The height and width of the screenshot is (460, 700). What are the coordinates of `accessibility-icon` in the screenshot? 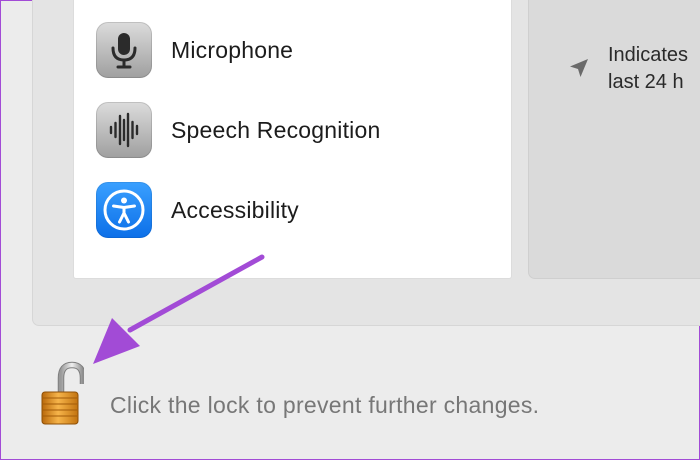 It's located at (124, 210).